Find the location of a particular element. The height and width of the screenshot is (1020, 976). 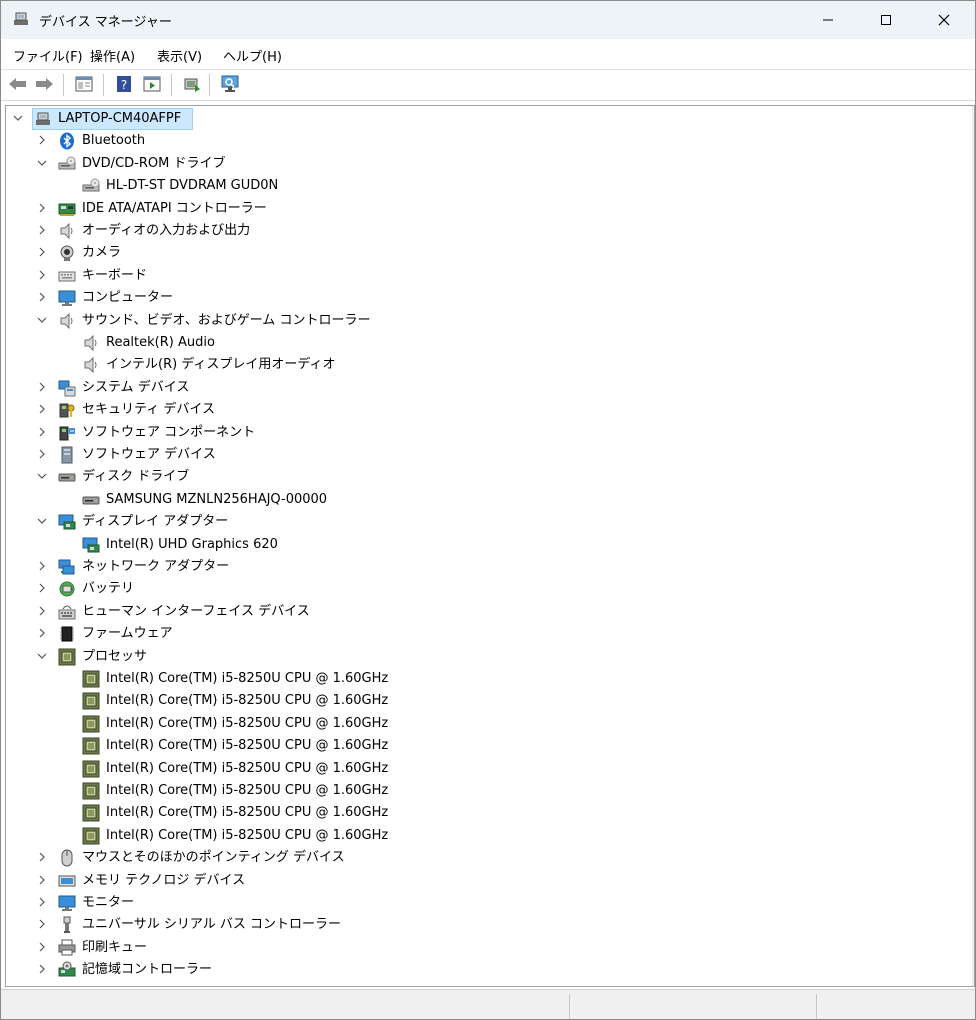

menu-view: 表示(V) is located at coordinates (179, 55).